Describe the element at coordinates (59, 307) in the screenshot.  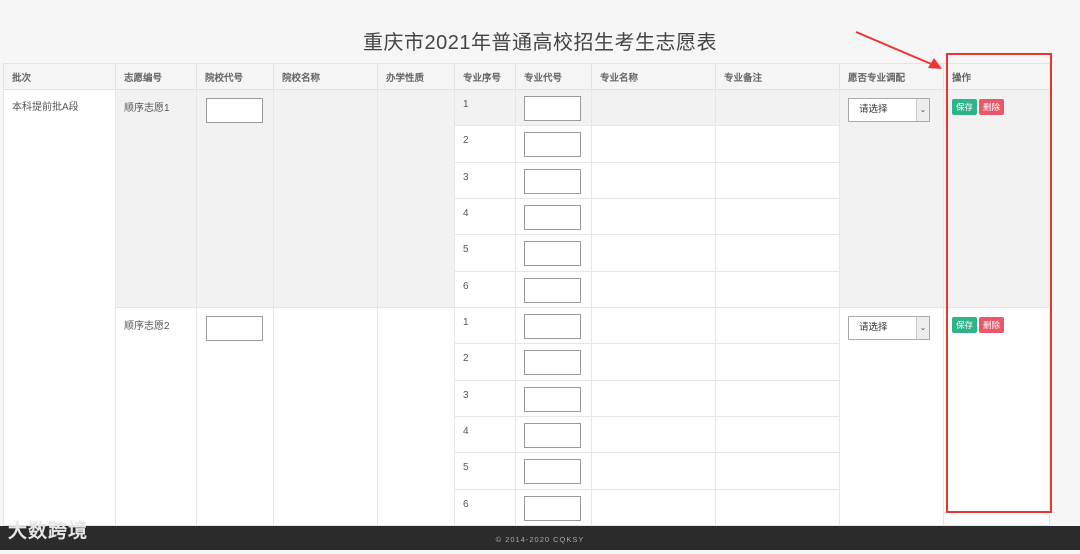
I see `batch-cell: 本科提前批A段` at that location.